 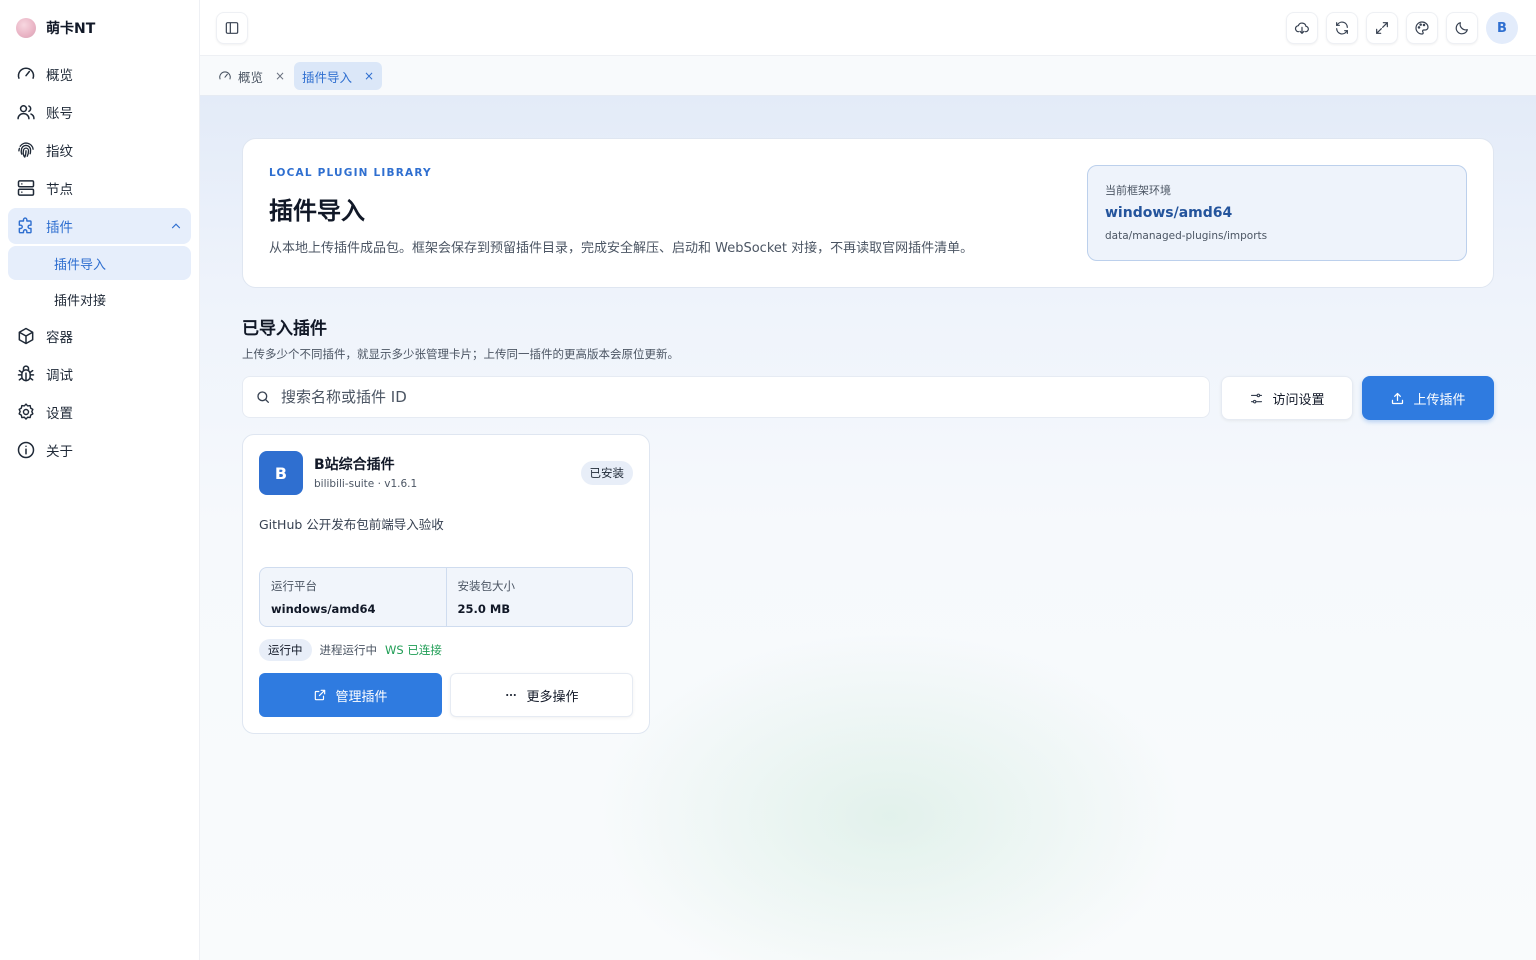 What do you see at coordinates (99, 74) in the screenshot?
I see `sidebar-item-overview: 概览` at bounding box center [99, 74].